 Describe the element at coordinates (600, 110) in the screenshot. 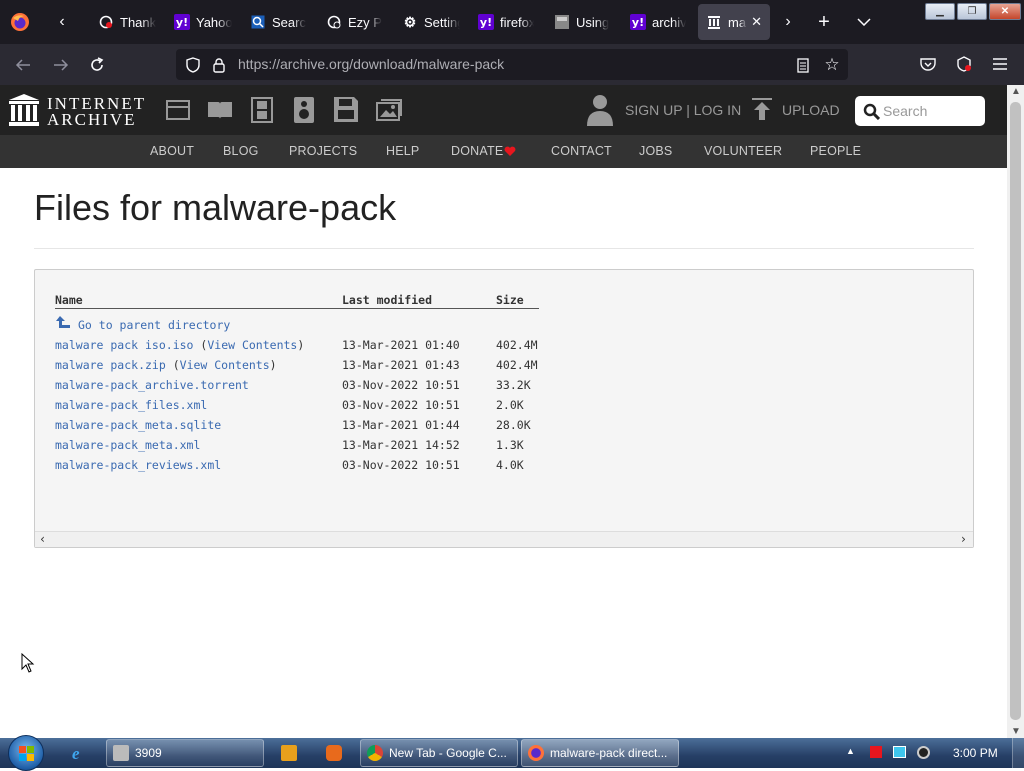

I see `user-avatar-icon` at that location.